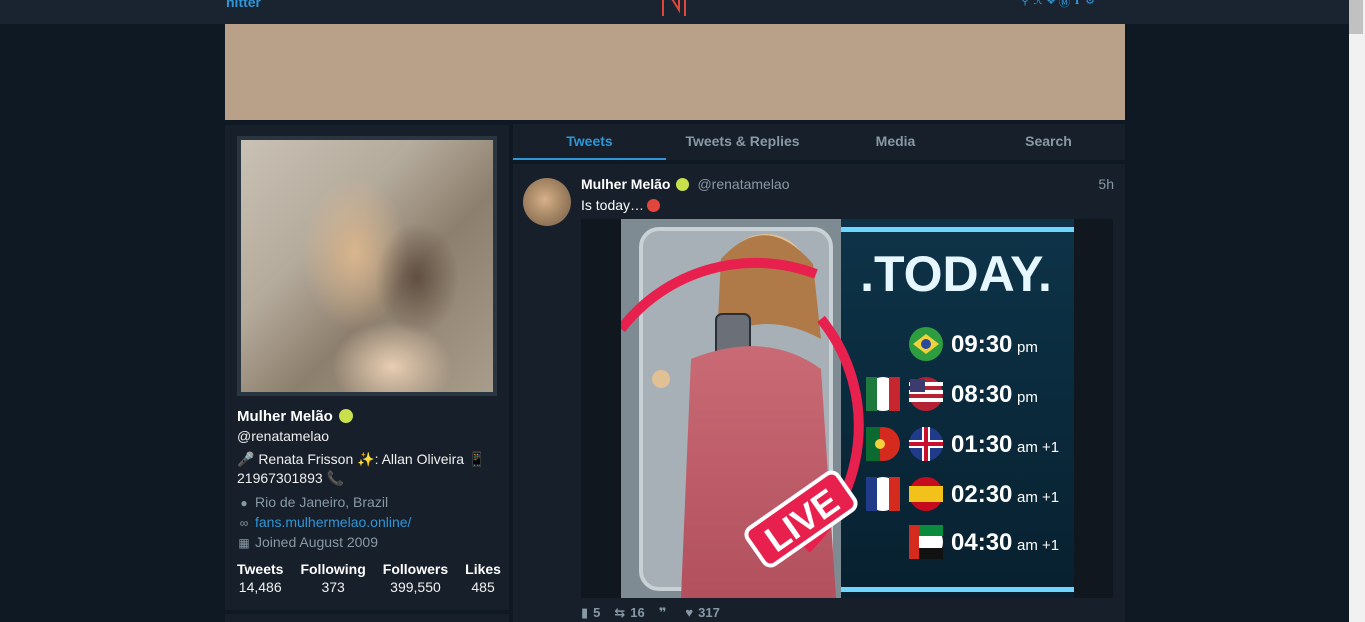  Describe the element at coordinates (361, 459) in the screenshot. I see `bio-line: 🎤 Renata Frisson ✨: Allan Oliveira 📱` at that location.